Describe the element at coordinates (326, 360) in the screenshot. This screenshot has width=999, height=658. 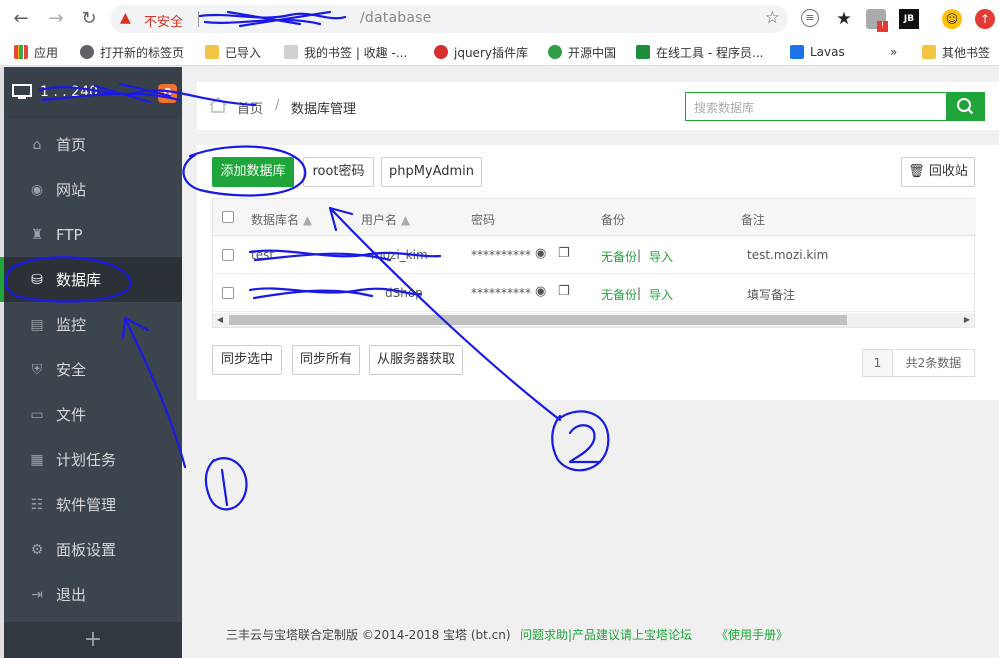
I see `sync-all-button: 同步所有` at that location.